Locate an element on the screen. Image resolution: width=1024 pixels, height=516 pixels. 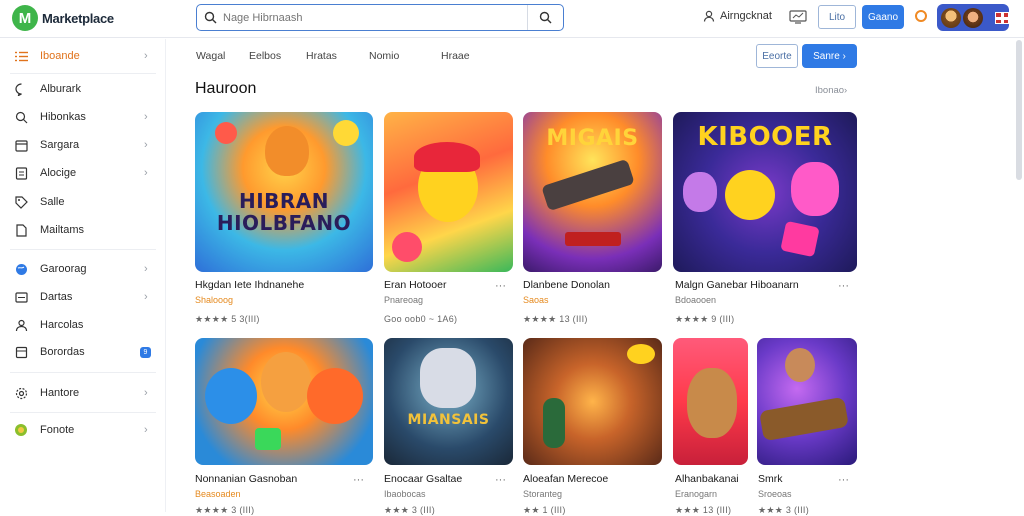
card-title: Eran Hotooer is located at coordinates (415, 285).